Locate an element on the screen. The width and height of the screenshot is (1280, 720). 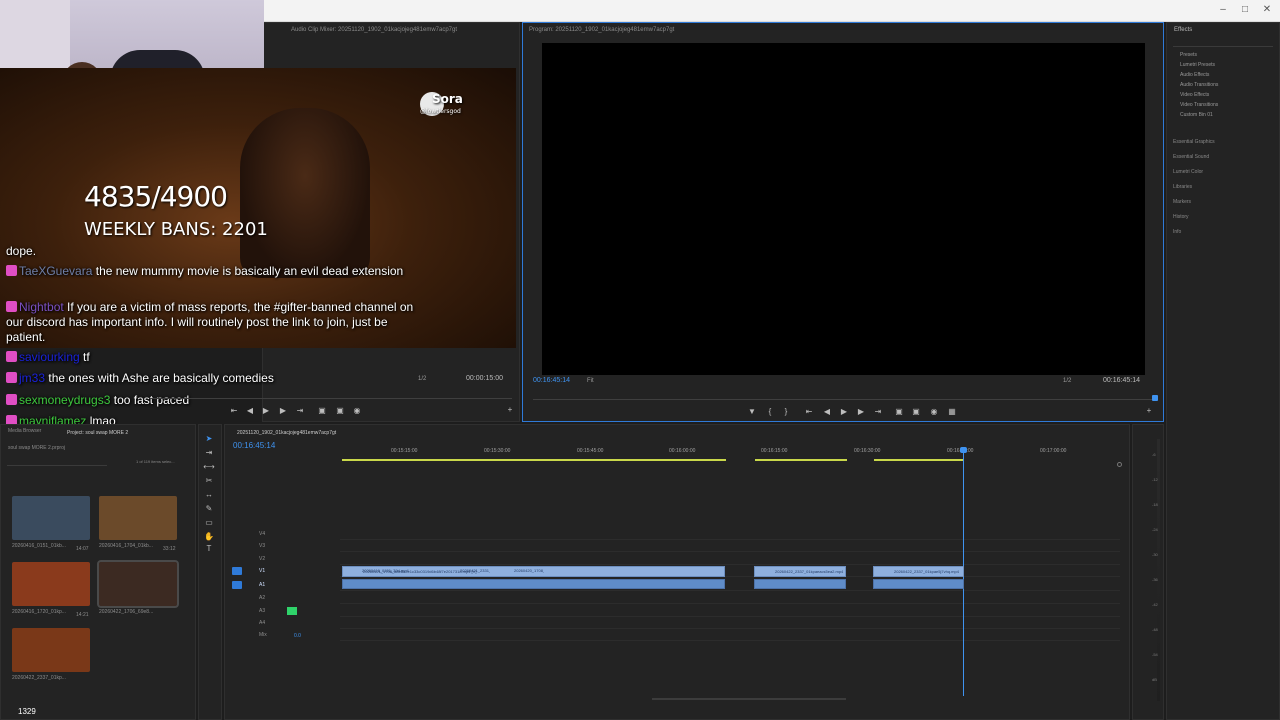
effects-search-input is located at coordinates (1223, 43).